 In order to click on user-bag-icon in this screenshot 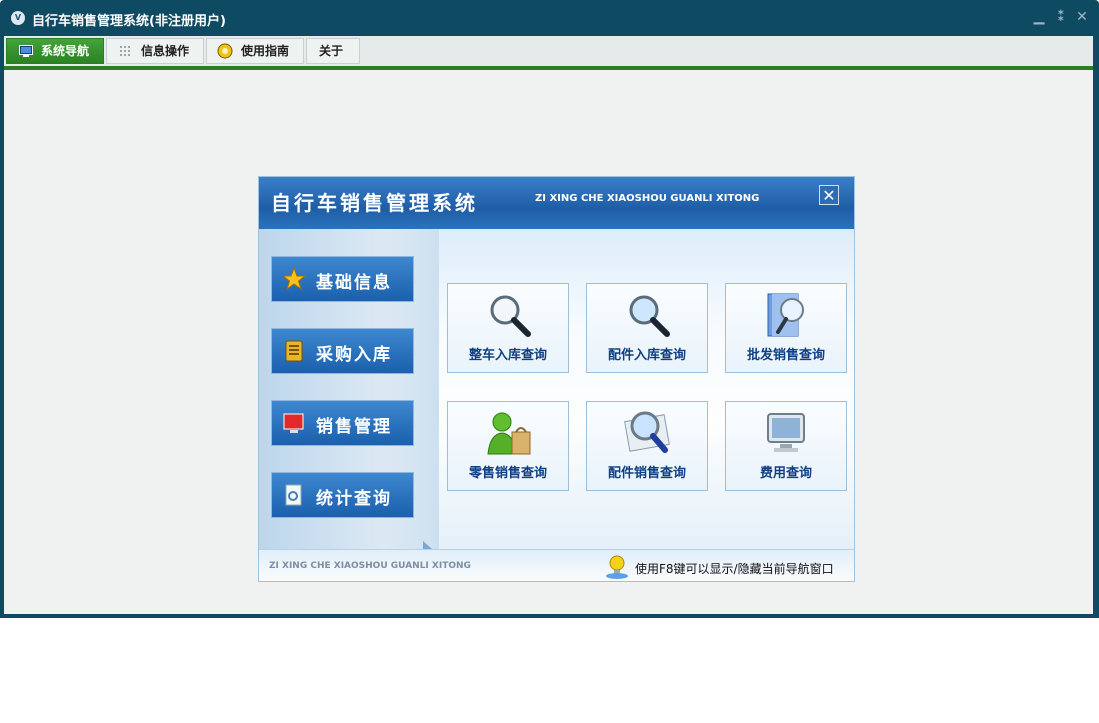, I will do `click(509, 433)`.